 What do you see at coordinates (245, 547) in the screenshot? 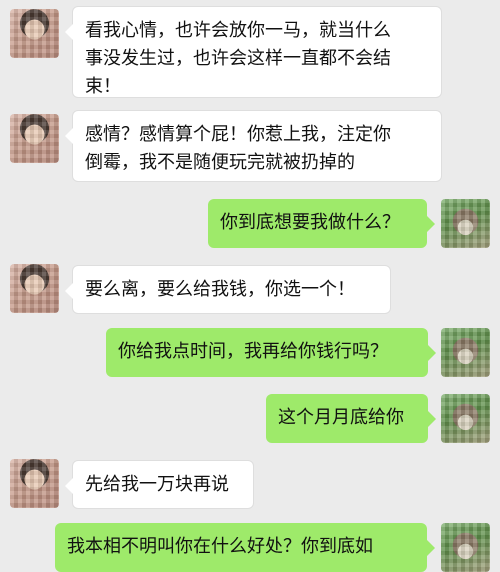
I see `outgoing-message-bubble: 我本相不明叫你在什么好处？你到底如` at bounding box center [245, 547].